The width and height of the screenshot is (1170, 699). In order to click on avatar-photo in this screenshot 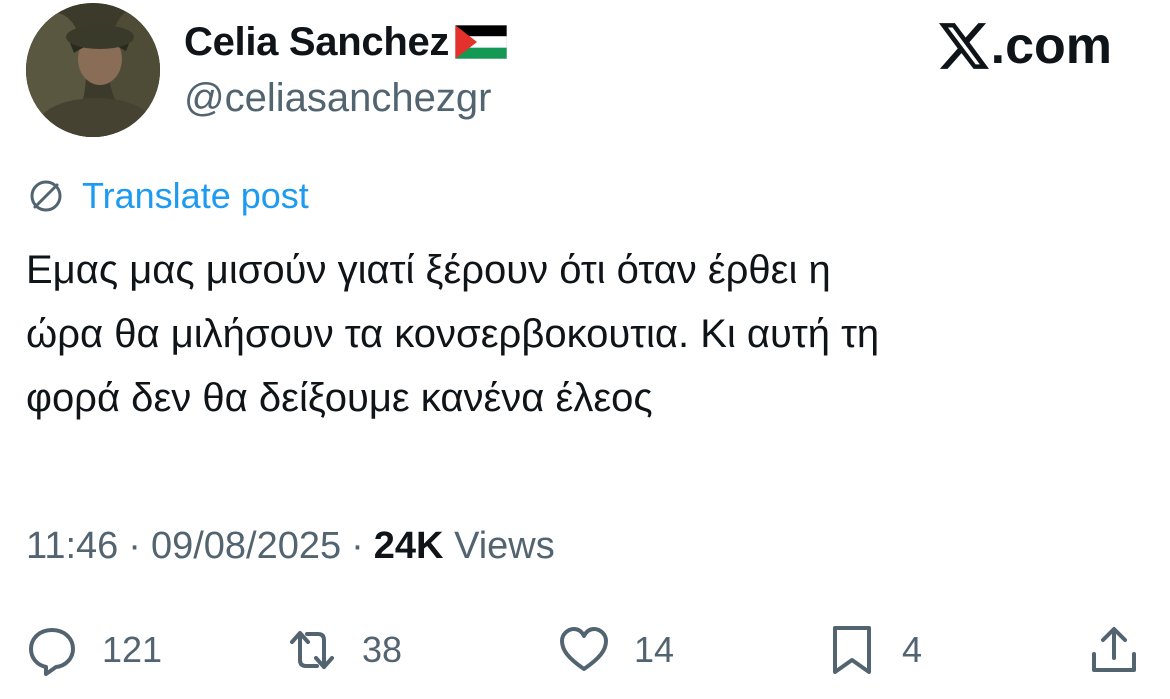, I will do `click(93, 70)`.